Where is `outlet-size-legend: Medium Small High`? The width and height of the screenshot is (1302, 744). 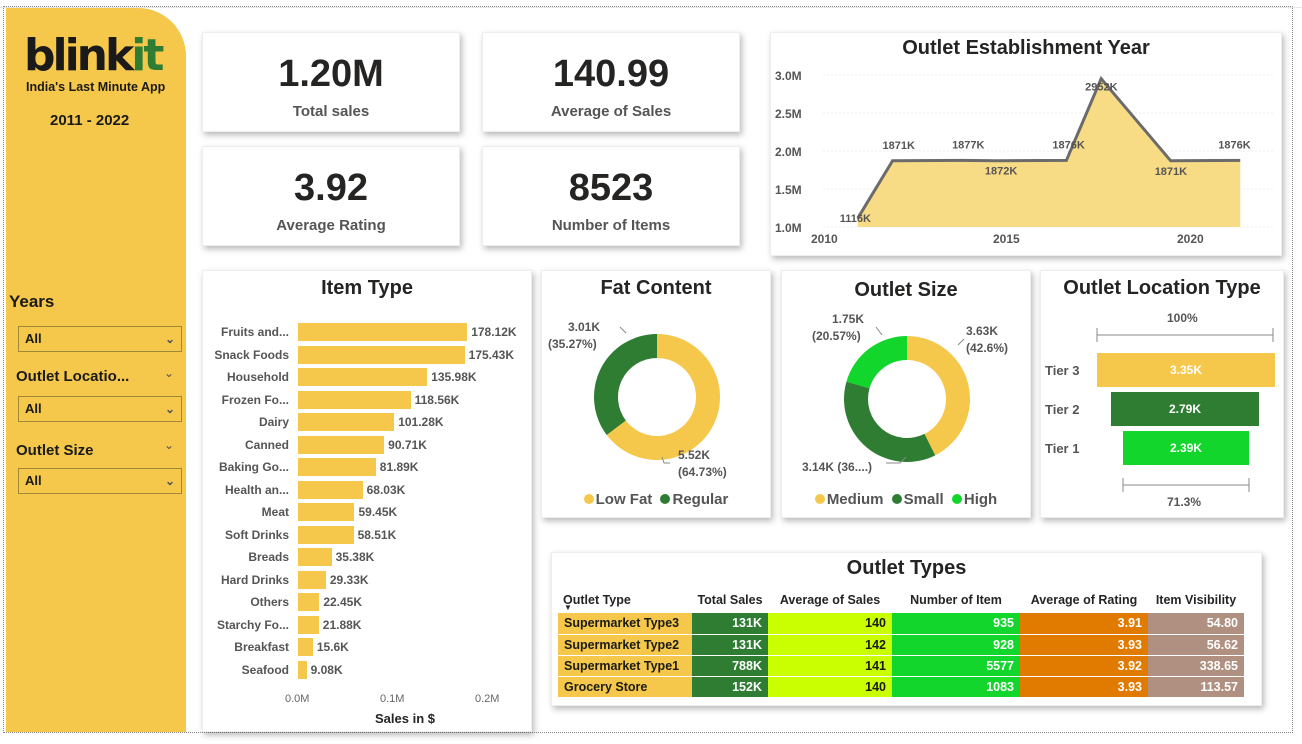
outlet-size-legend: Medium Small High is located at coordinates (906, 499).